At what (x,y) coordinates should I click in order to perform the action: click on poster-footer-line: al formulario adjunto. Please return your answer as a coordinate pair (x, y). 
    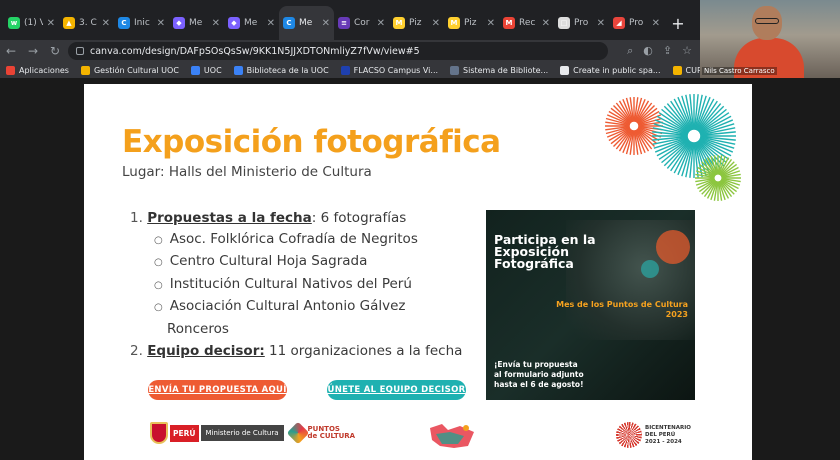
    Looking at the image, I should click on (539, 374).